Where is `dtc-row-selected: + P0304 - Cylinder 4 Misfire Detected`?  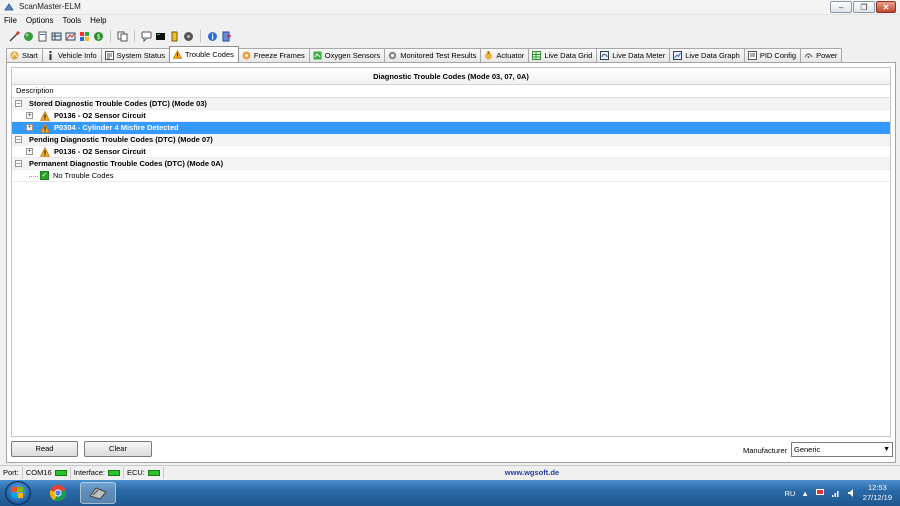 dtc-row-selected: + P0304 - Cylinder 4 Misfire Detected is located at coordinates (451, 128).